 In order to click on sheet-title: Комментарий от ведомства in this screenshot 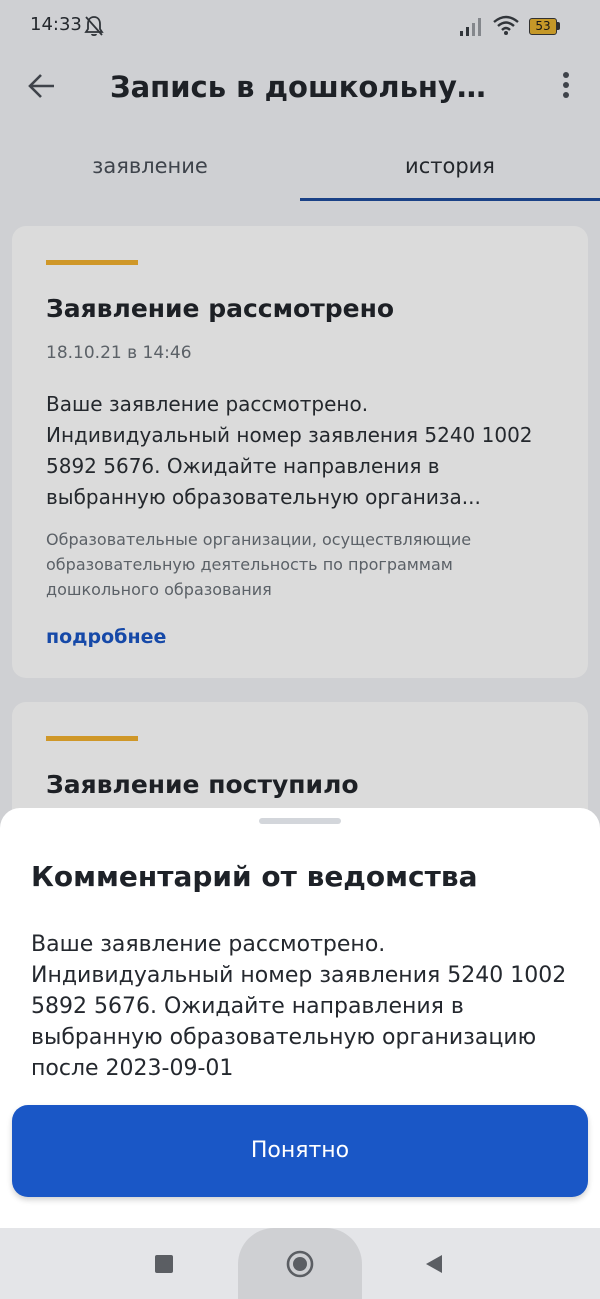, I will do `click(254, 876)`.